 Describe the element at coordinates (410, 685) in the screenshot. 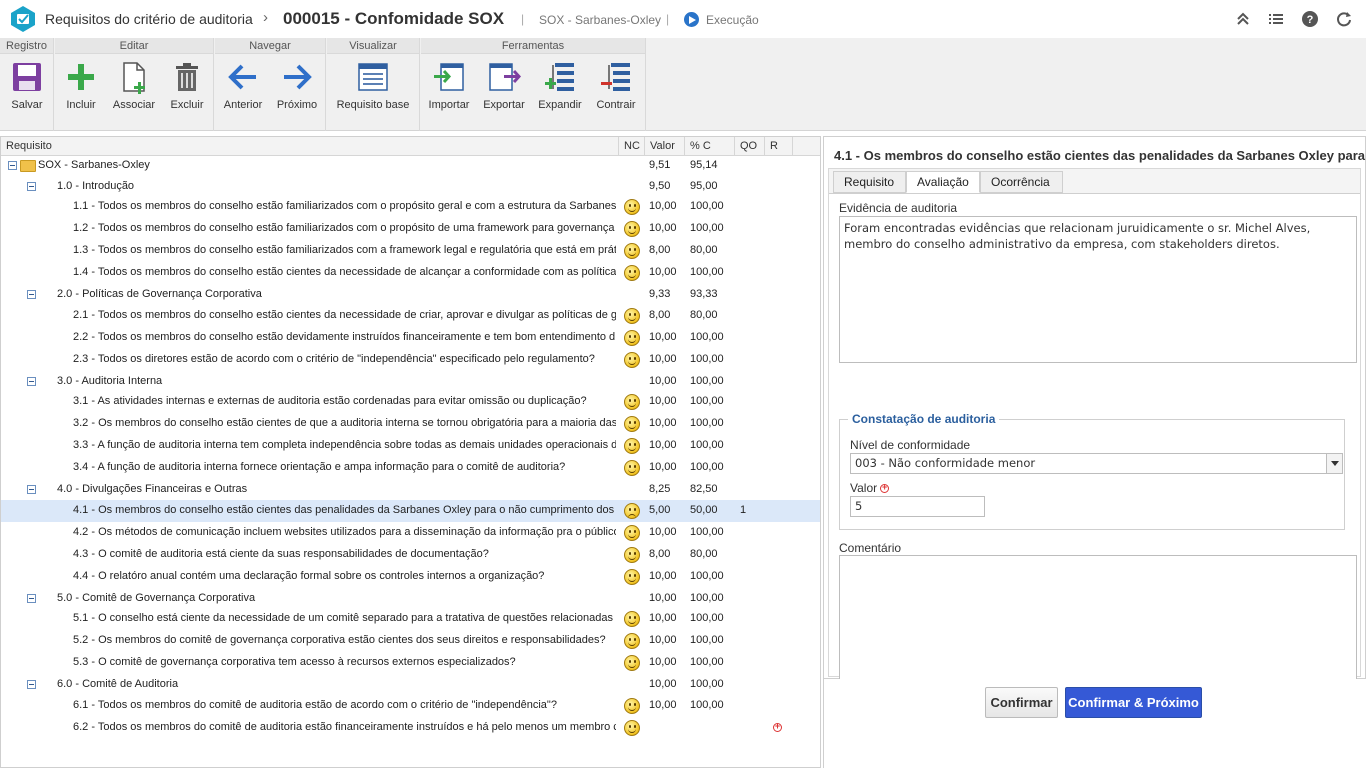

I see `tree-group-row: 6.0 - Comitê de Auditoria 10,00 100,00` at that location.